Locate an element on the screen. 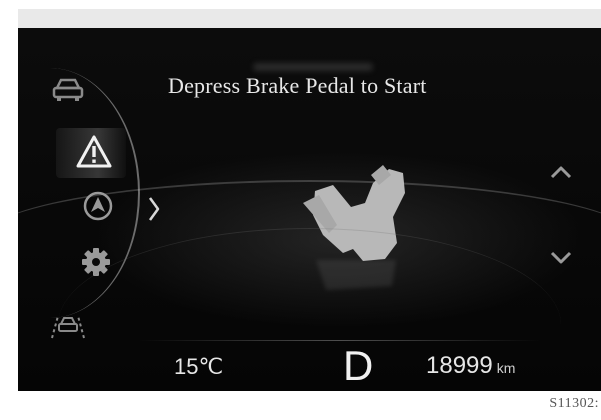 This screenshot has width=601, height=420. warning-icon is located at coordinates (94, 152).